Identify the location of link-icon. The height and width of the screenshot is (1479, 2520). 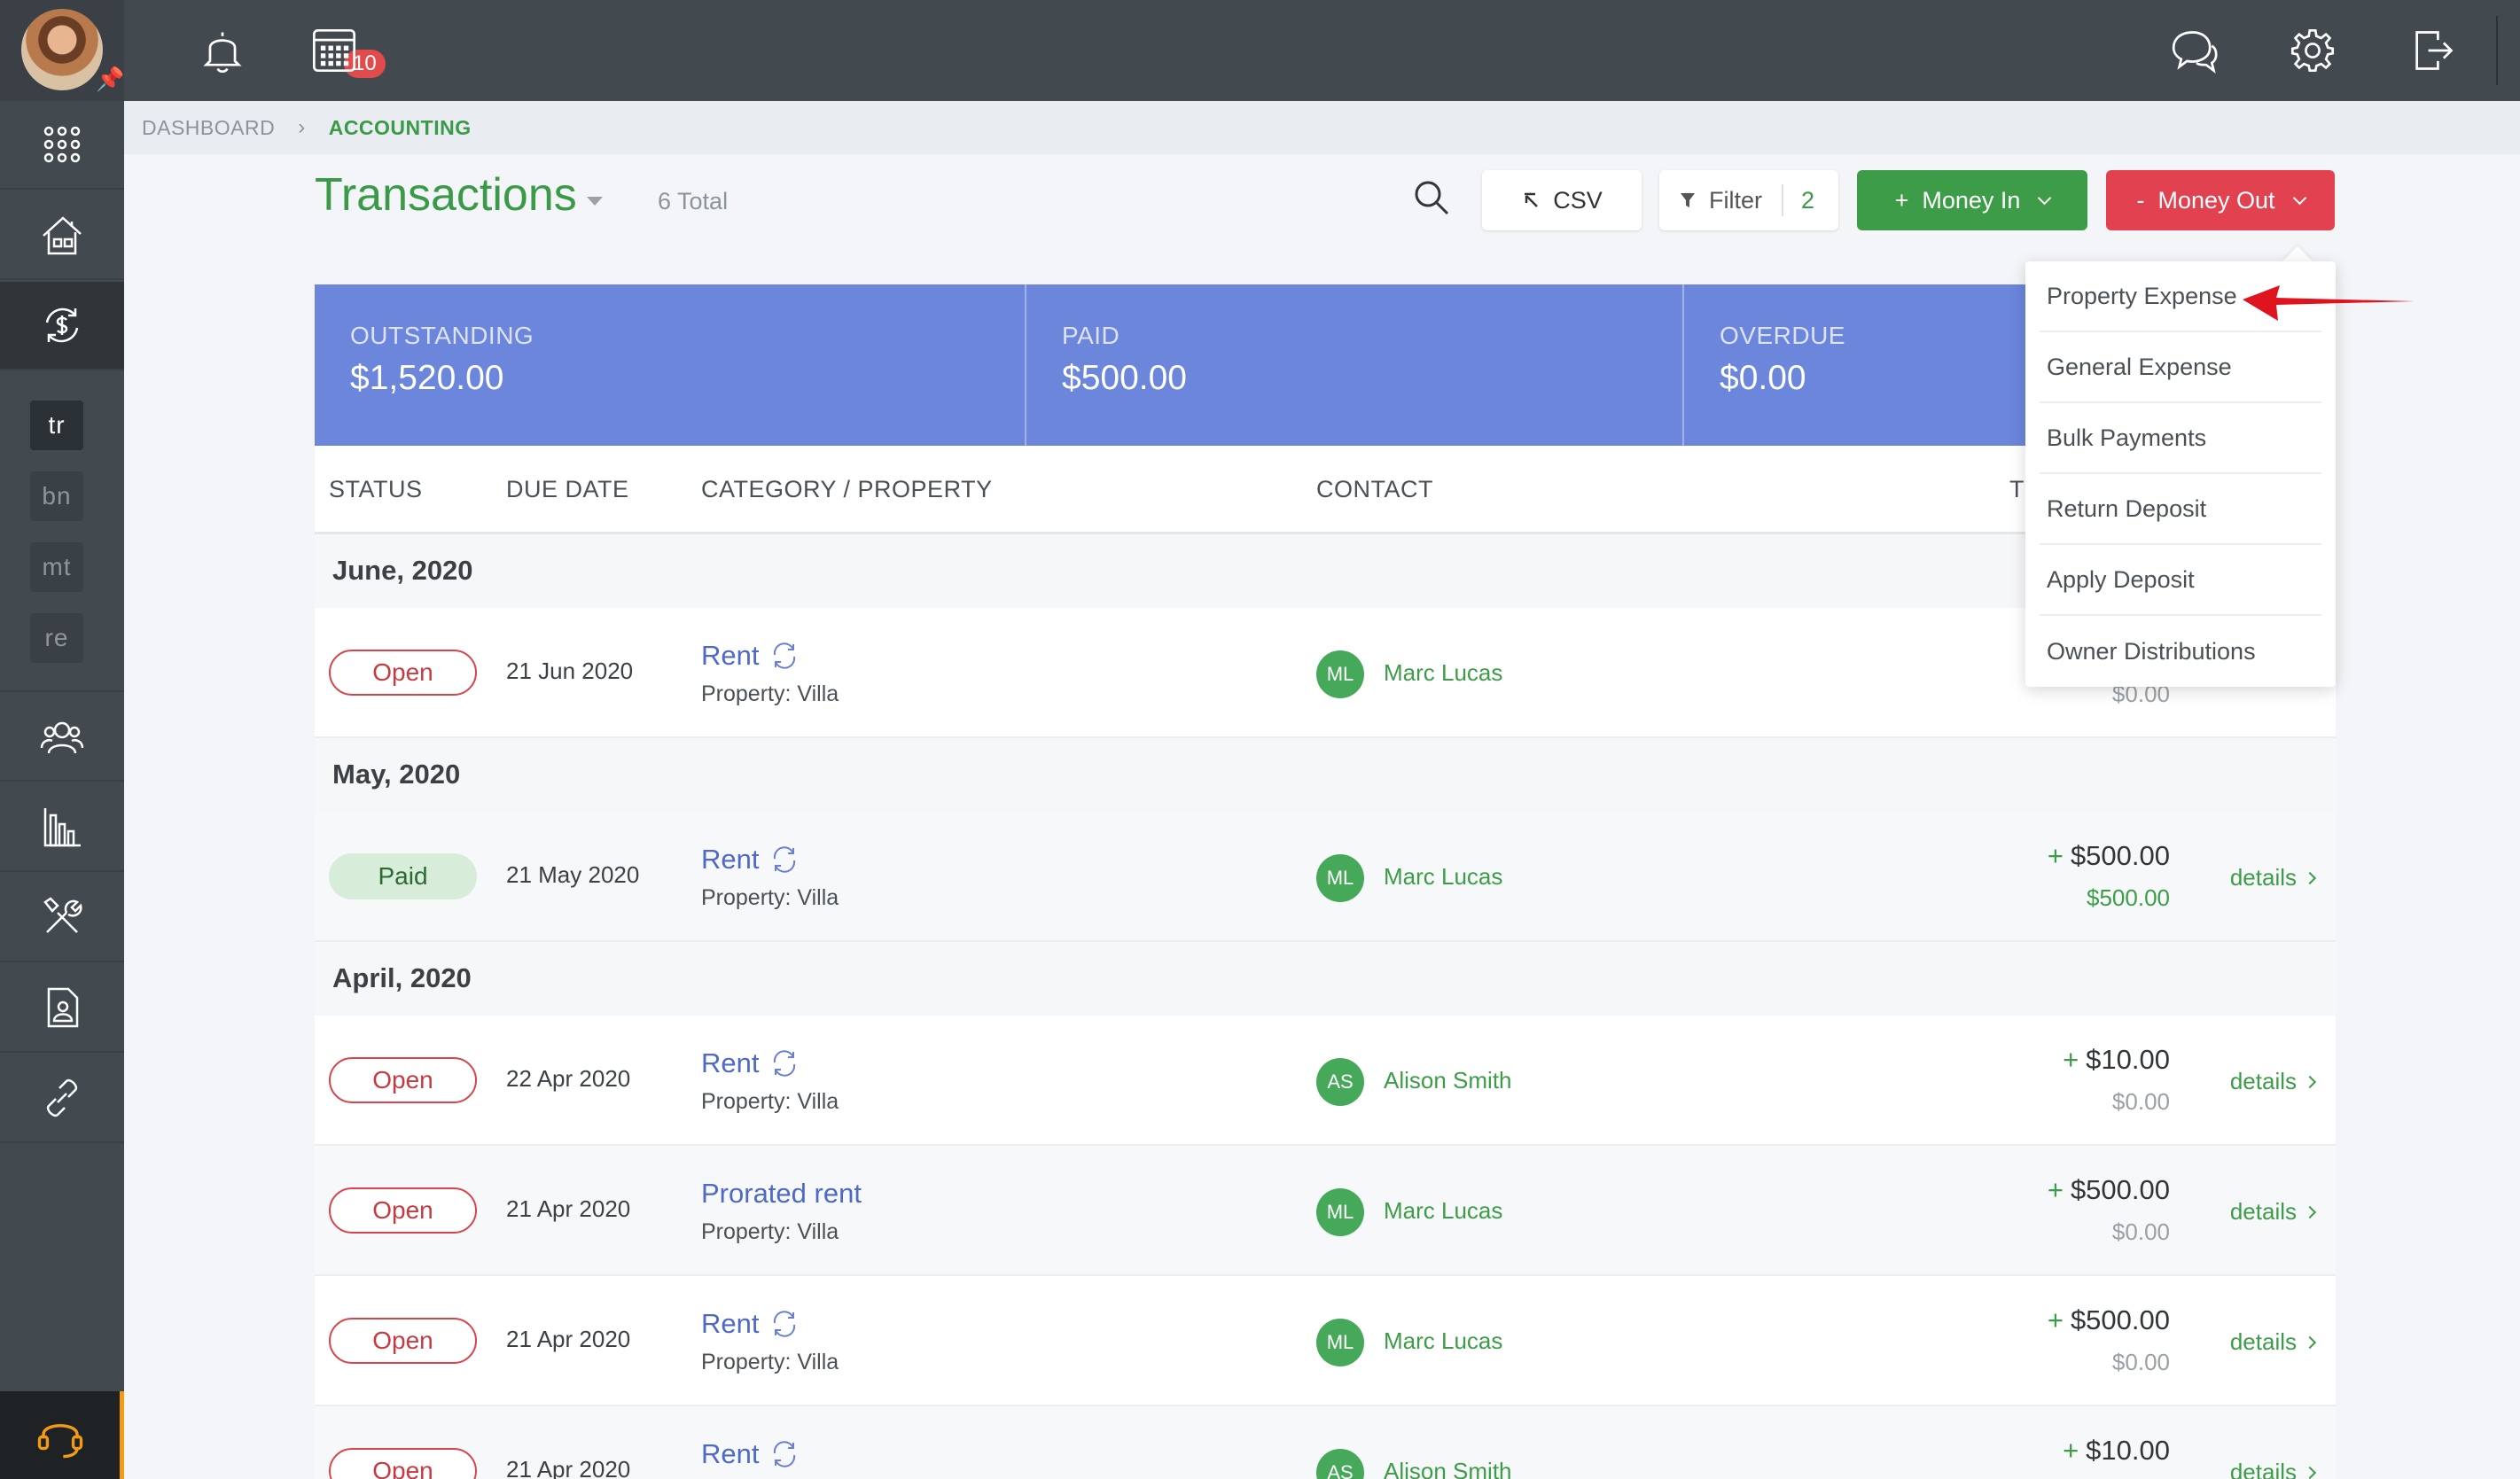
(62, 1097).